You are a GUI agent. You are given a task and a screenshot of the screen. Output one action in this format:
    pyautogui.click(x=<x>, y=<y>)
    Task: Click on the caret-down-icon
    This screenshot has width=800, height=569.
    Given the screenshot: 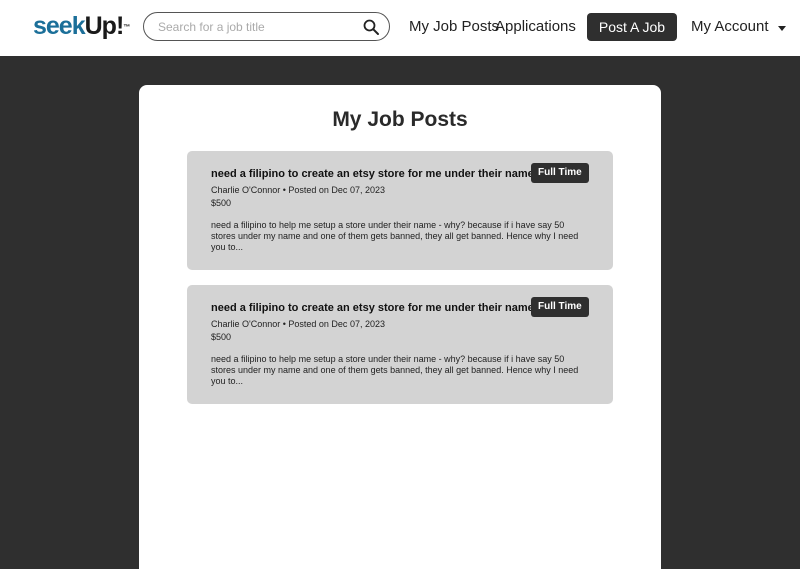 What is the action you would take?
    pyautogui.click(x=781, y=28)
    